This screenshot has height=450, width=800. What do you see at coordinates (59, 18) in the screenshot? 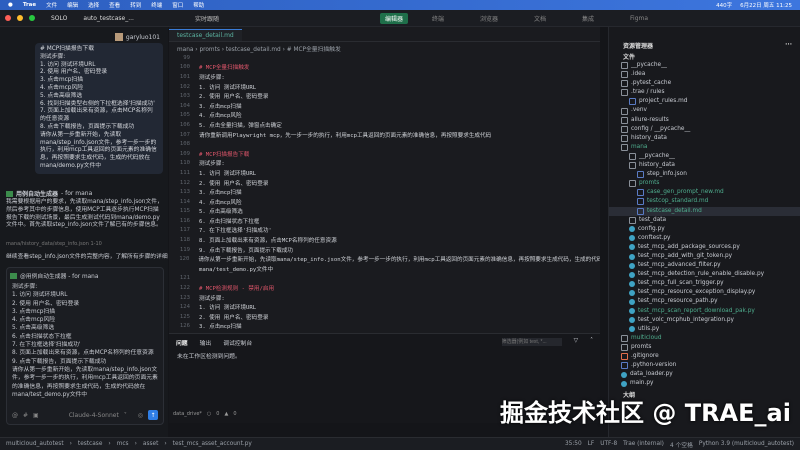
I see `solo-toggle: SOLO` at bounding box center [59, 18].